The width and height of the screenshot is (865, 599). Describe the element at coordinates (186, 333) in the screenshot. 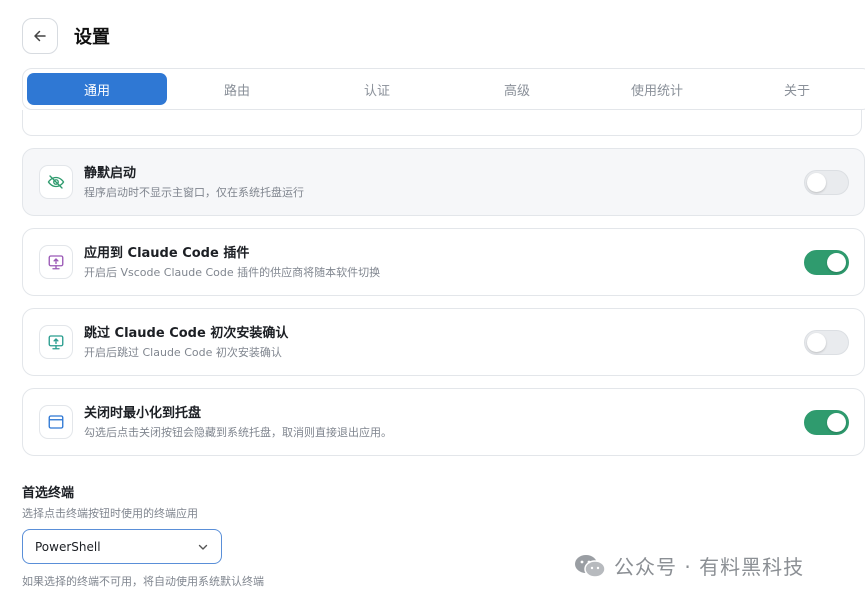

I see `setting-title: 跳过 Claude Code 初次安装确认` at that location.